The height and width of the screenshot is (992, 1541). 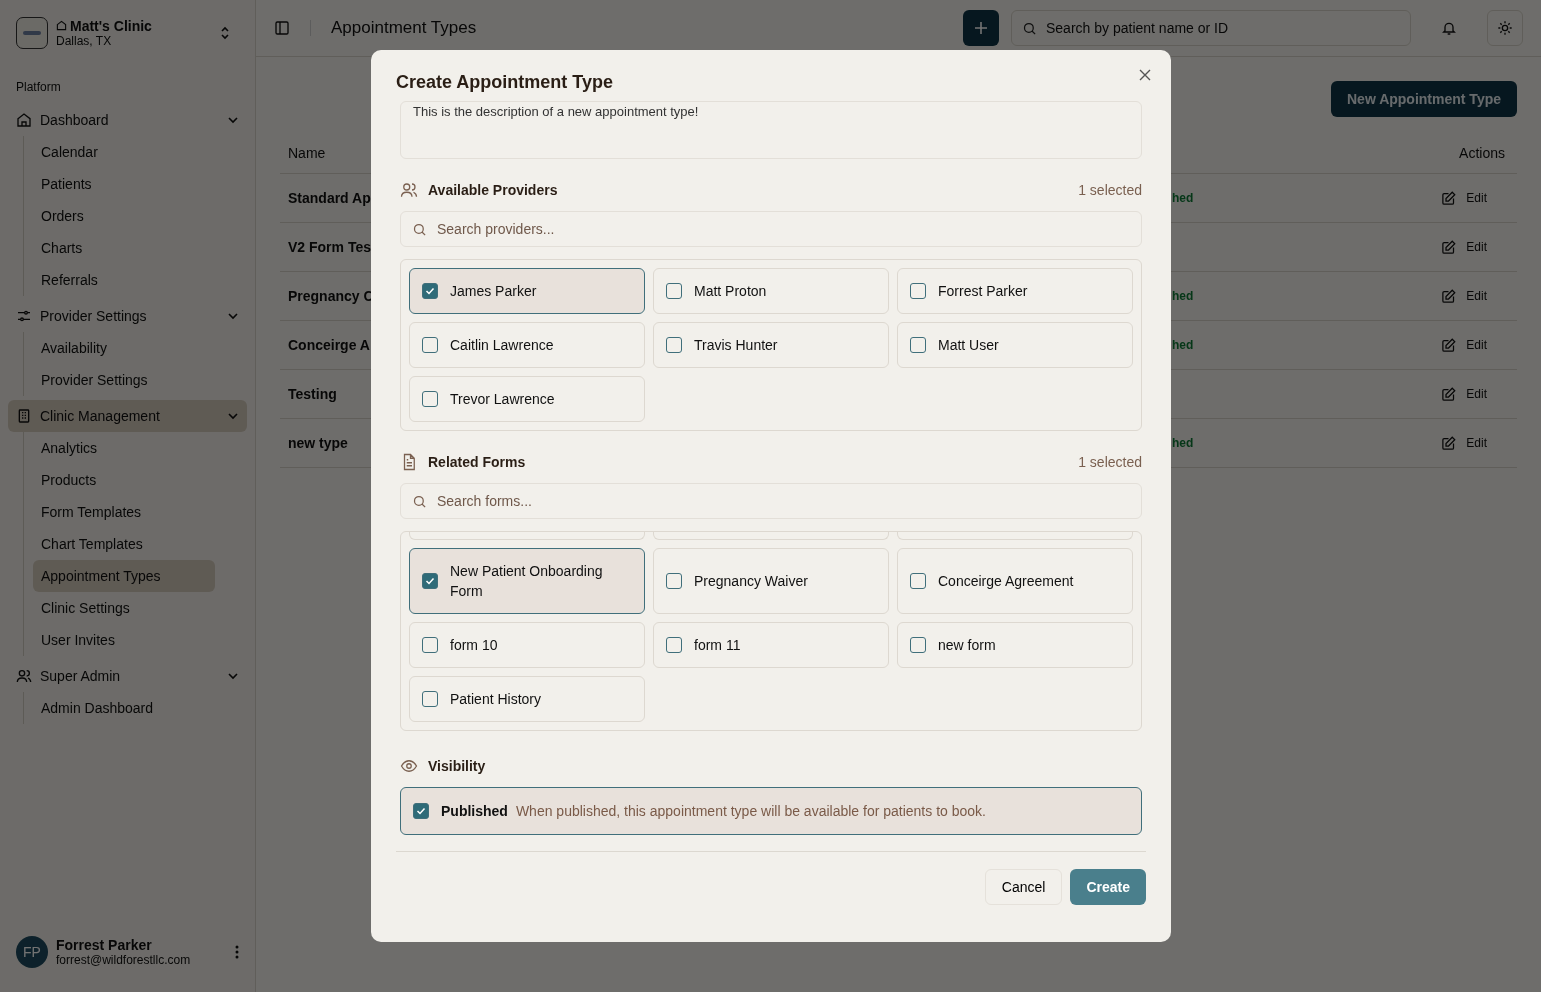 What do you see at coordinates (32, 32) in the screenshot?
I see `clinic-logo` at bounding box center [32, 32].